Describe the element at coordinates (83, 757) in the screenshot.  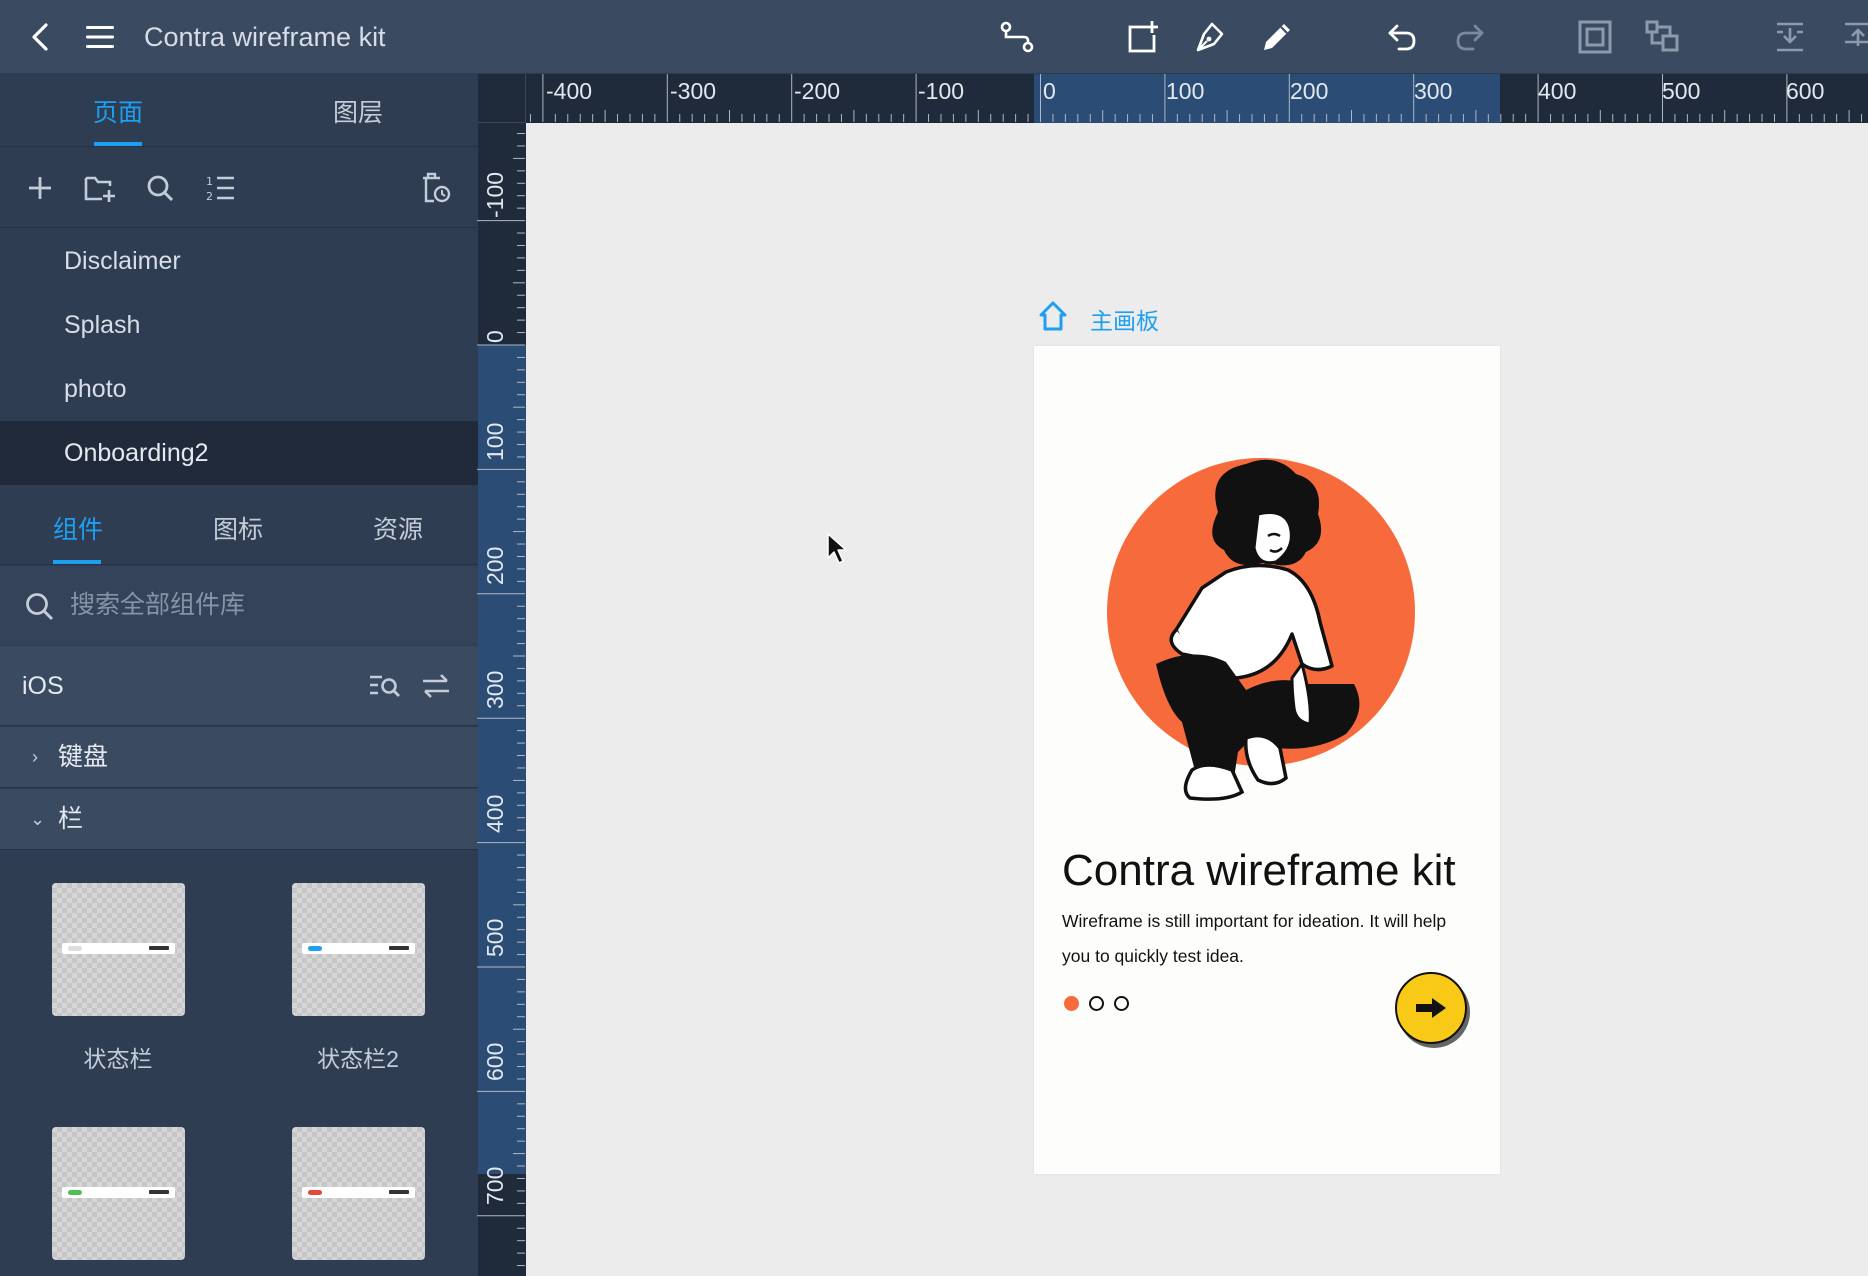
I see `category-label: 键盘` at that location.